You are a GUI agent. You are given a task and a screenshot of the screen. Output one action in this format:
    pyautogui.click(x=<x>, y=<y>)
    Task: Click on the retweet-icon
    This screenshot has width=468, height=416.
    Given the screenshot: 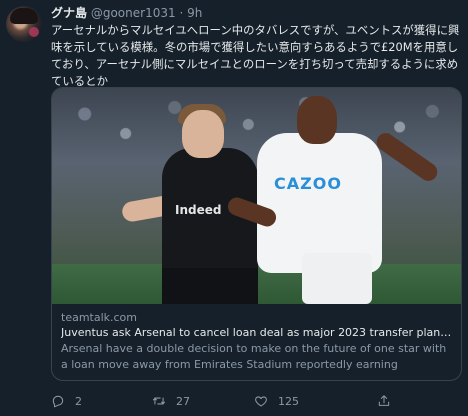 What is the action you would take?
    pyautogui.click(x=159, y=401)
    